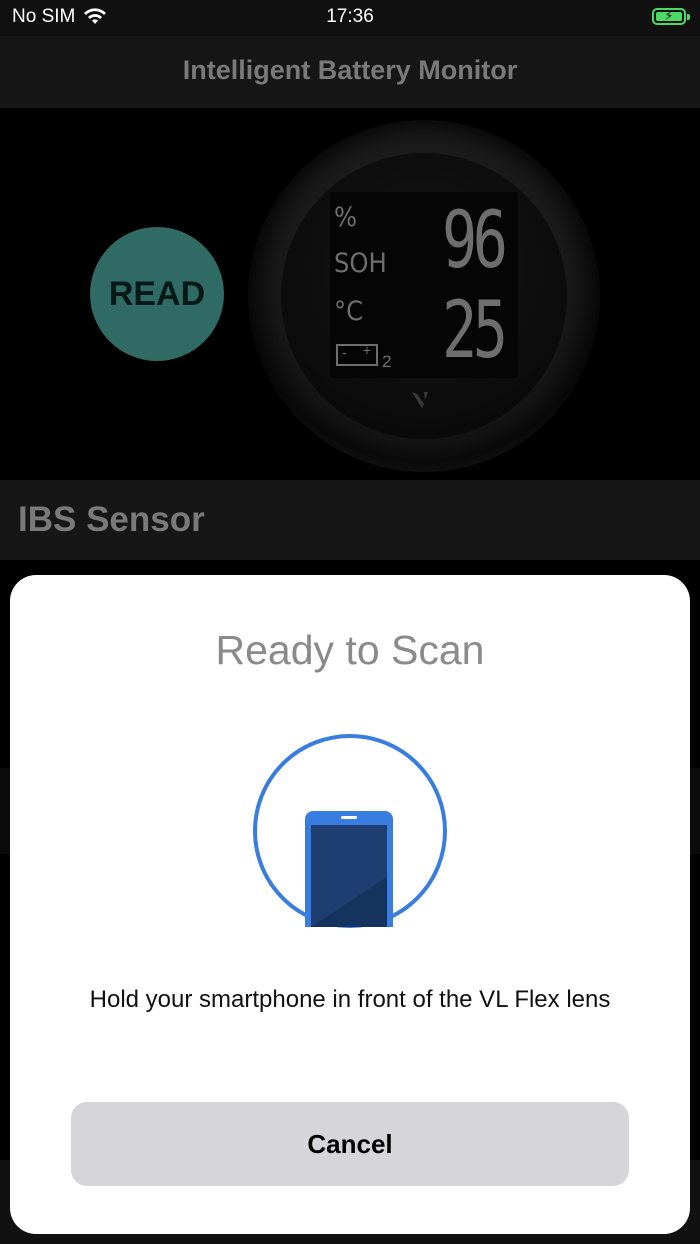  What do you see at coordinates (424, 285) in the screenshot?
I see `gauge-lcd-display: % SOH °C - + 2 96 25` at bounding box center [424, 285].